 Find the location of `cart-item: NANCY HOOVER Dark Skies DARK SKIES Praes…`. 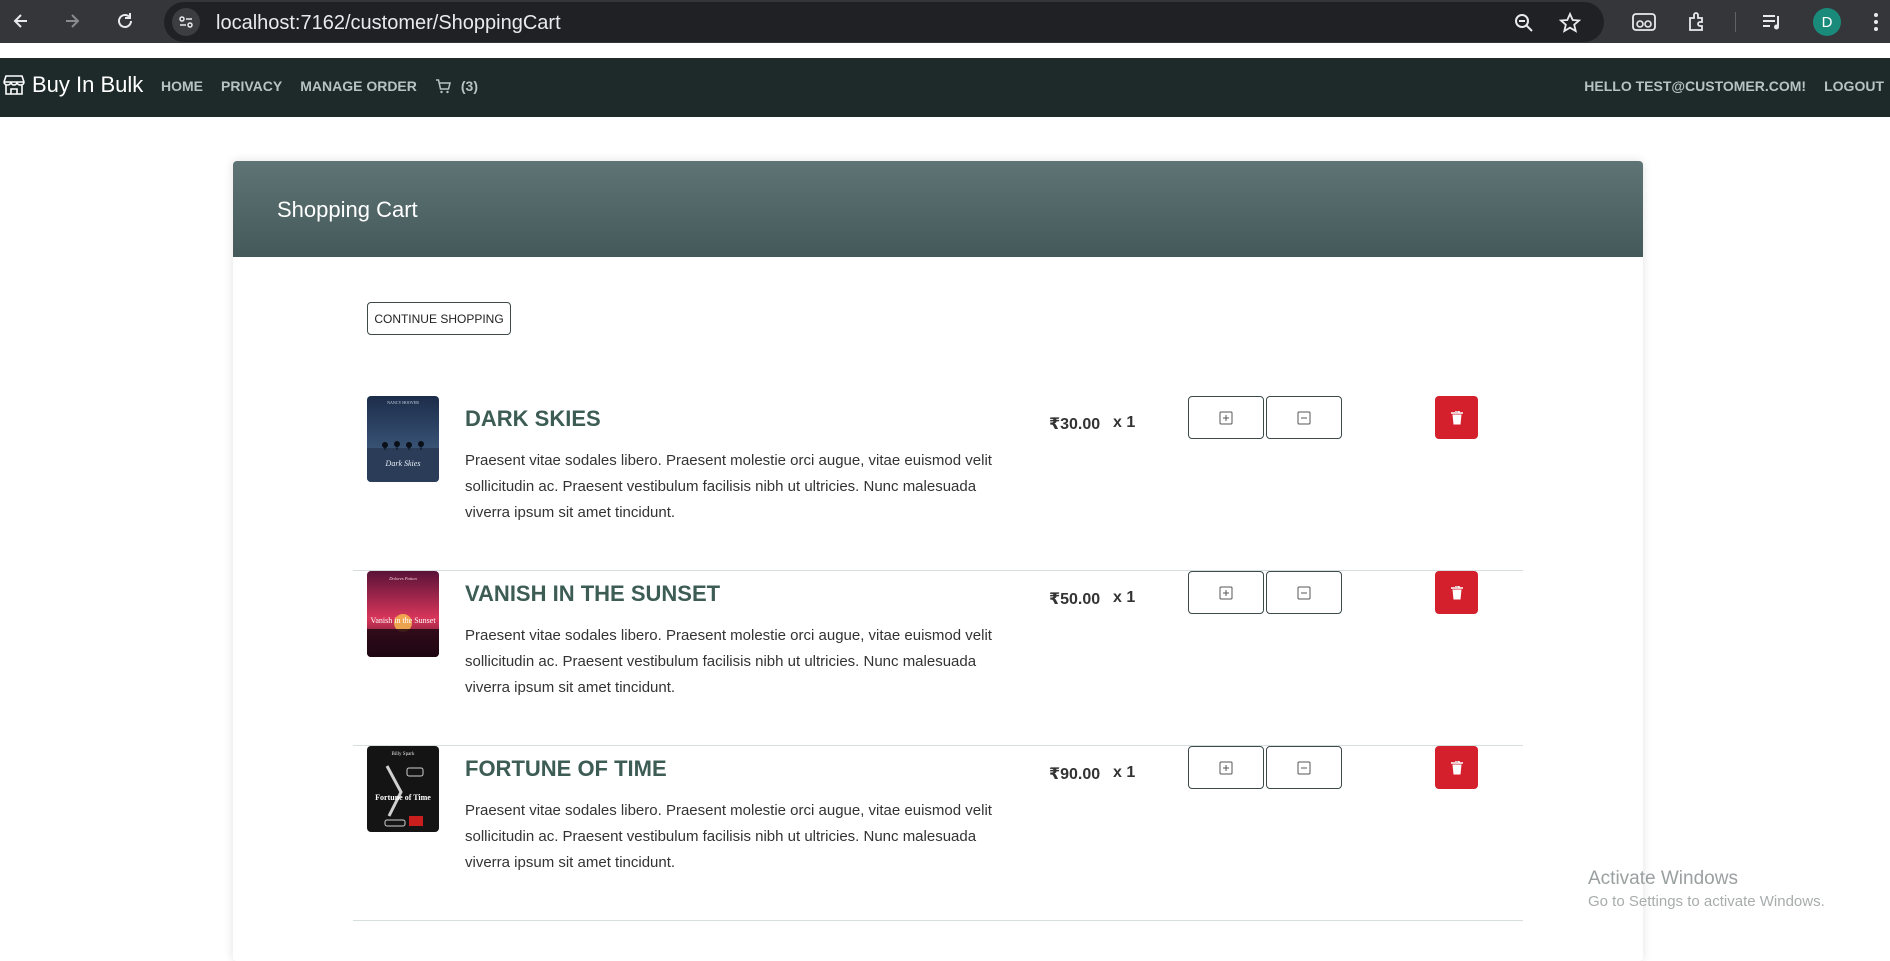

cart-item: NANCY HOOVER Dark Skies DARK SKIES Praes… is located at coordinates (938, 483).